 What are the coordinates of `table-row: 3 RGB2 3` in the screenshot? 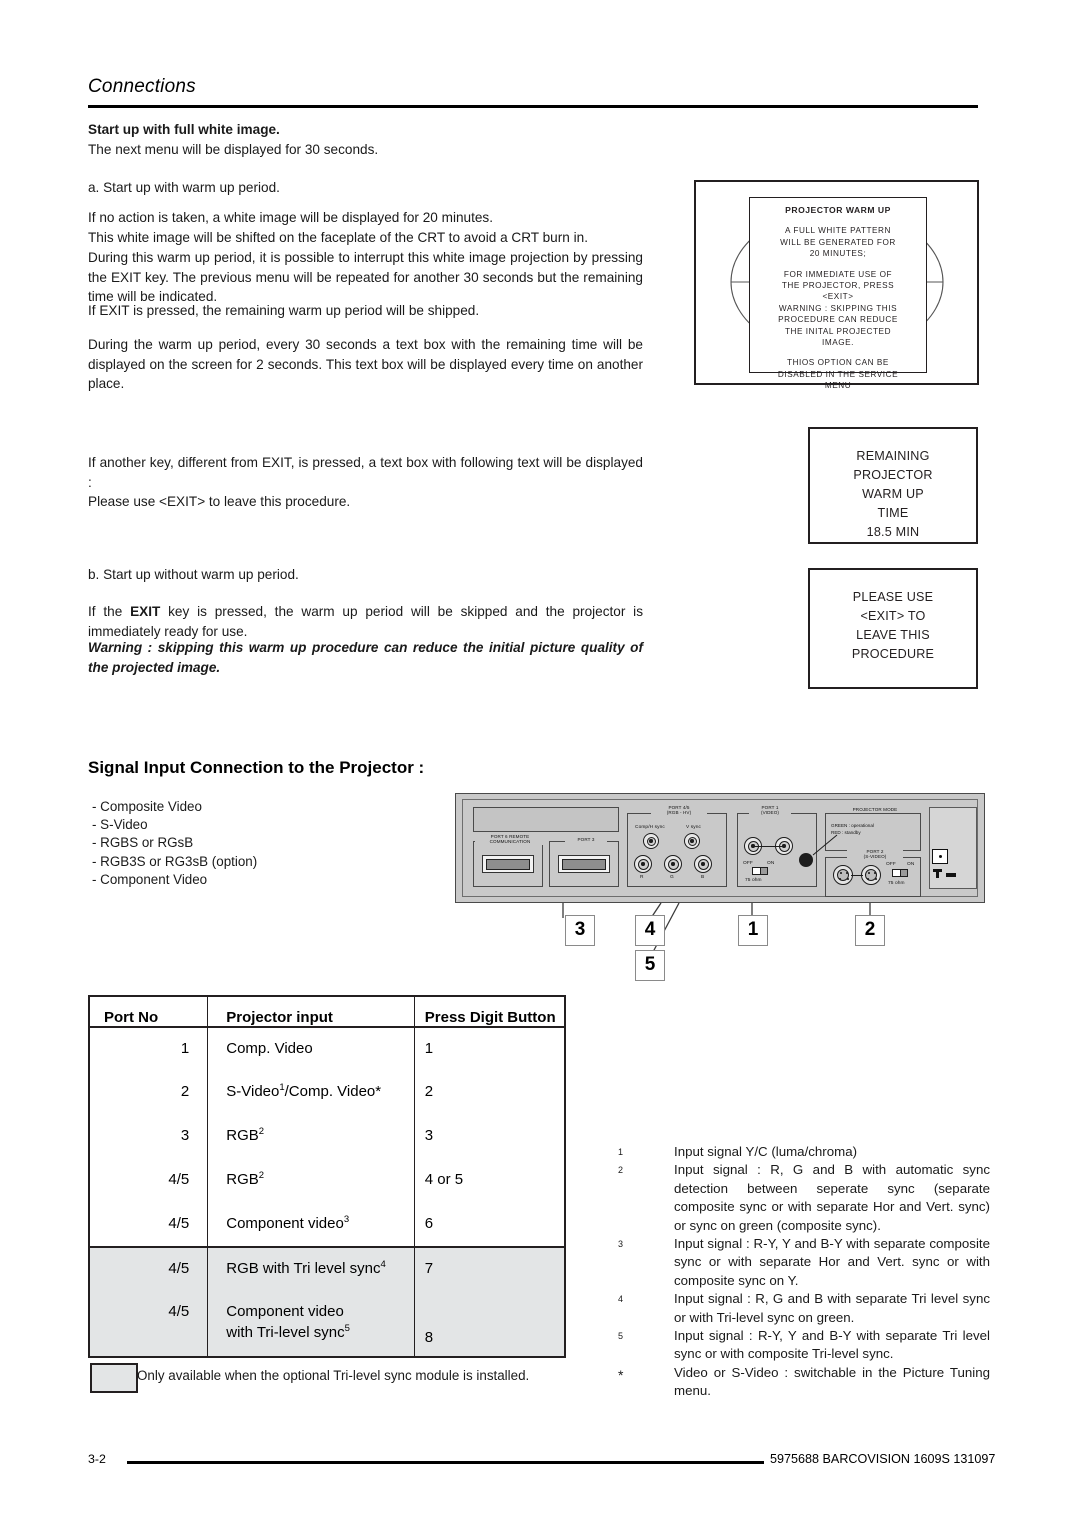 It's located at (327, 1137).